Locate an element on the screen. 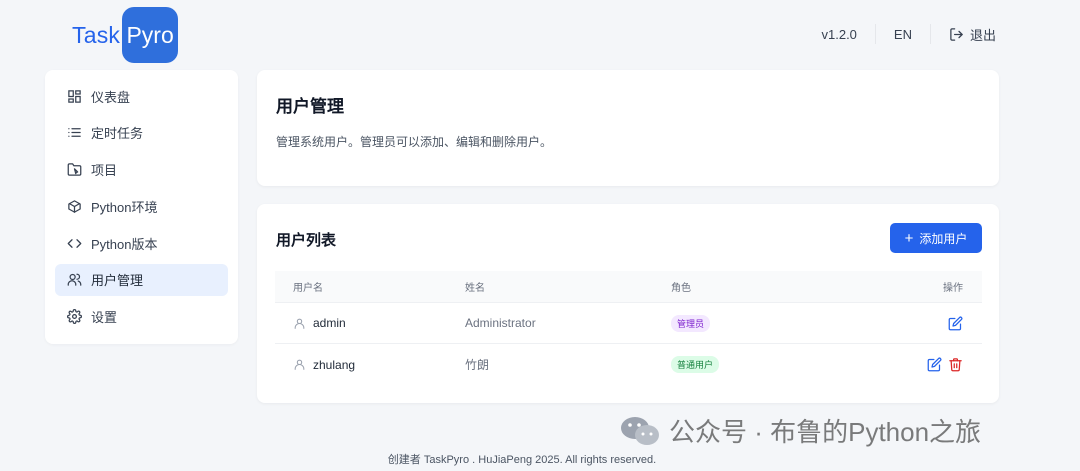  name-cell: 竹朗 is located at coordinates (477, 365).